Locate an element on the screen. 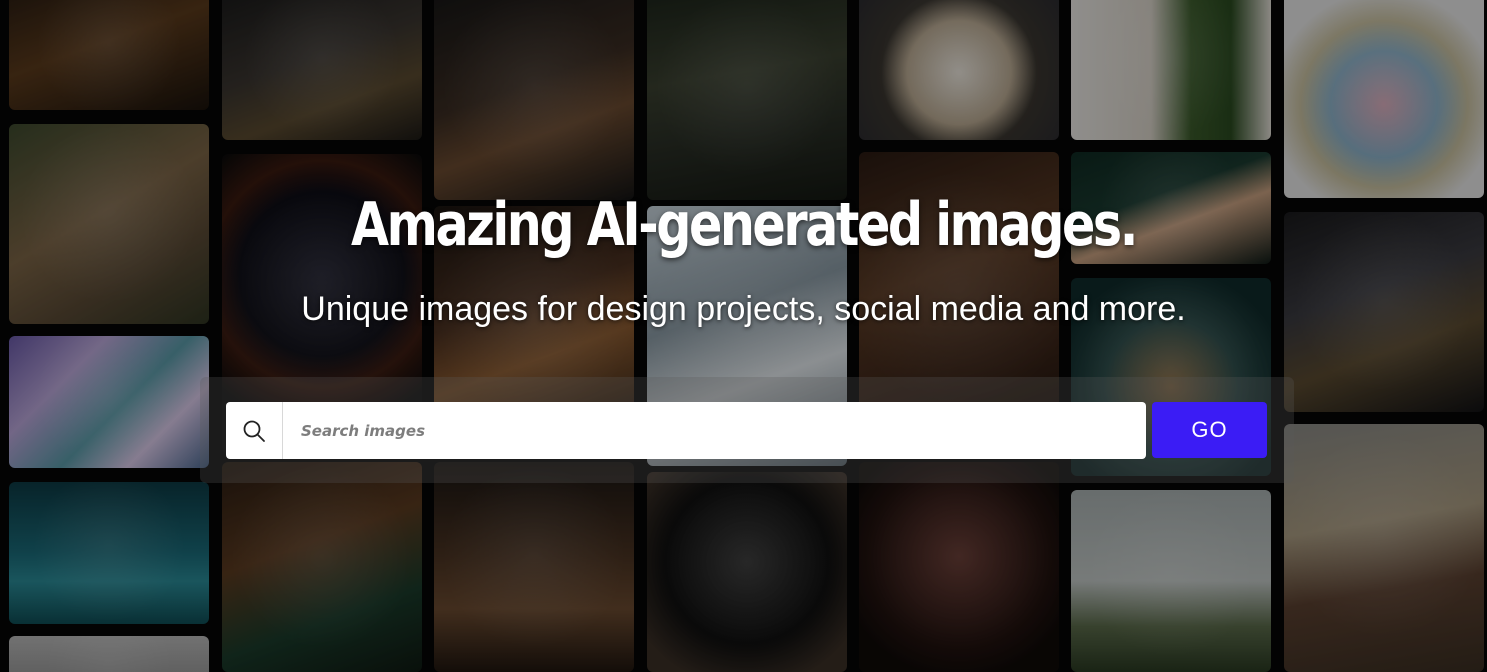 The image size is (1487, 672). search-icon is located at coordinates (254, 430).